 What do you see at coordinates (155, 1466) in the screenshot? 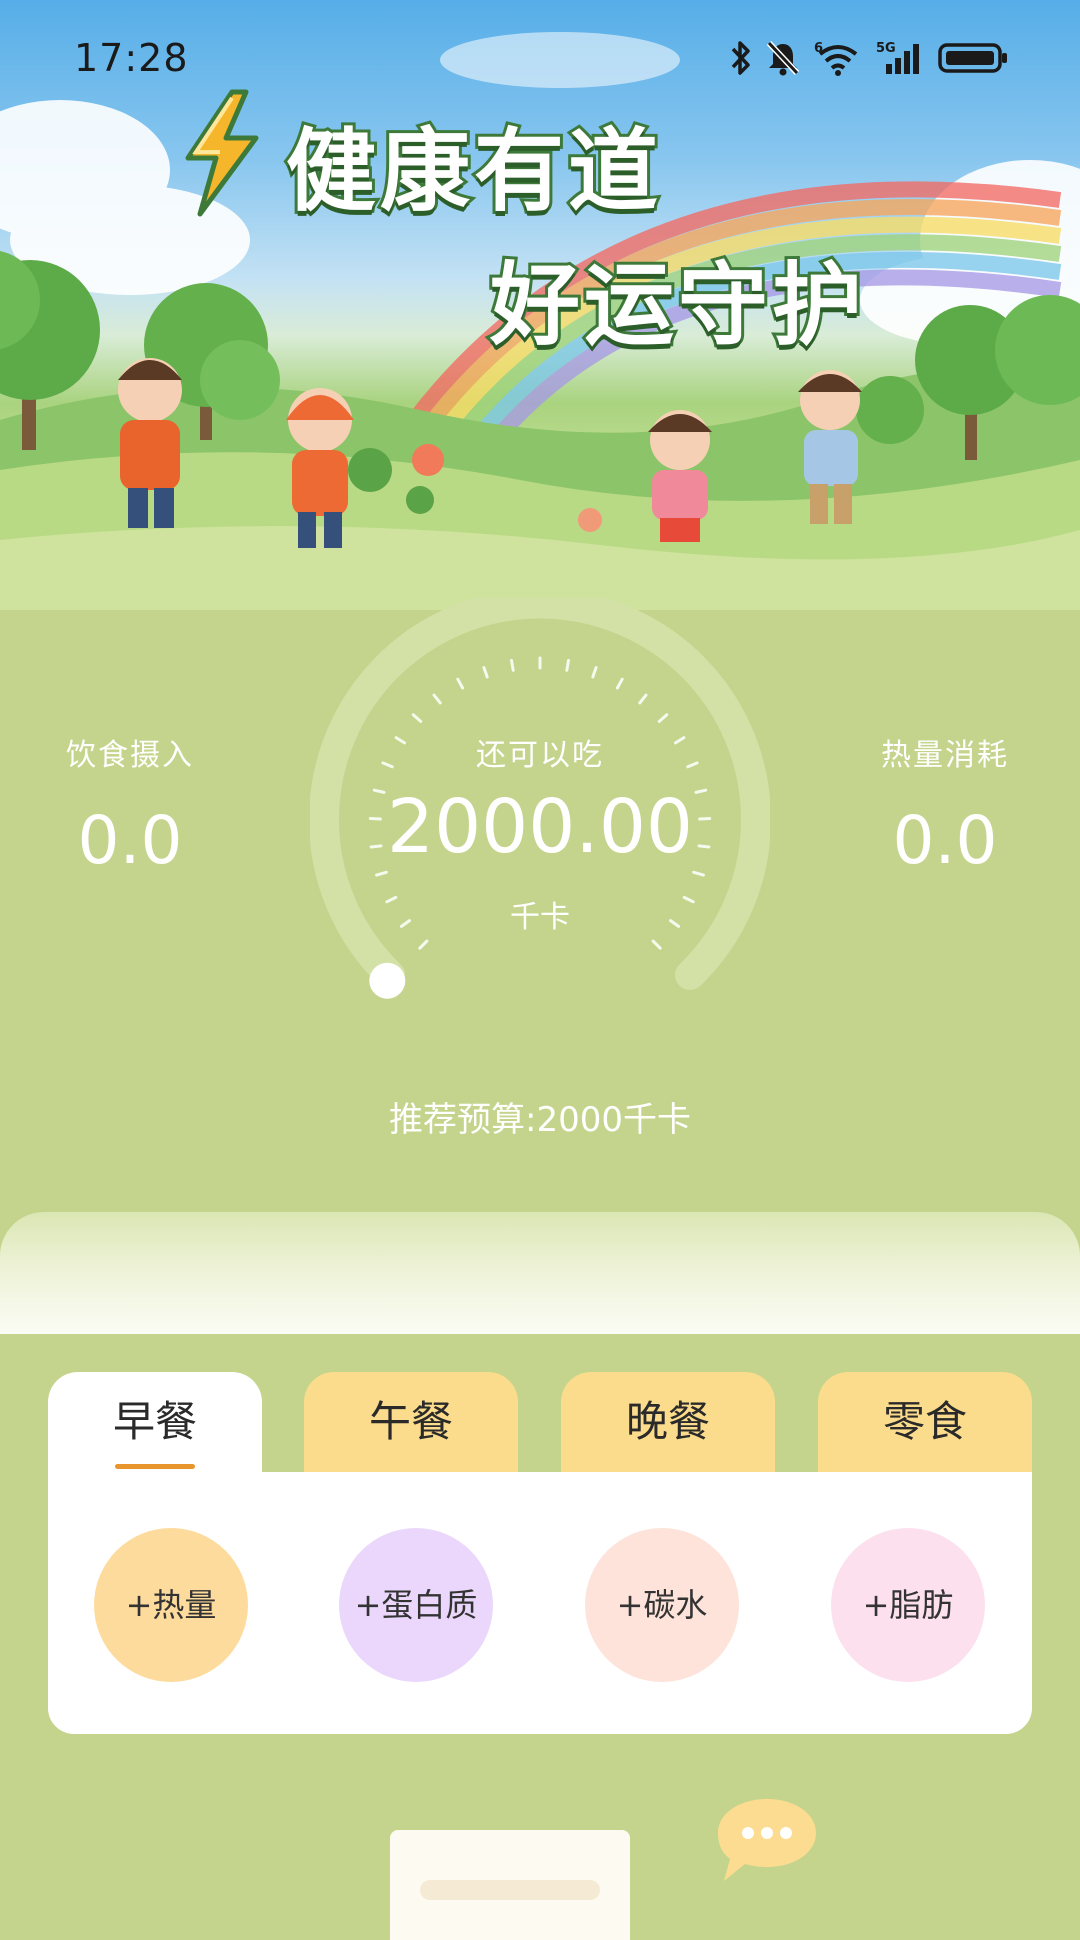
I see `tab-active-indicator` at bounding box center [155, 1466].